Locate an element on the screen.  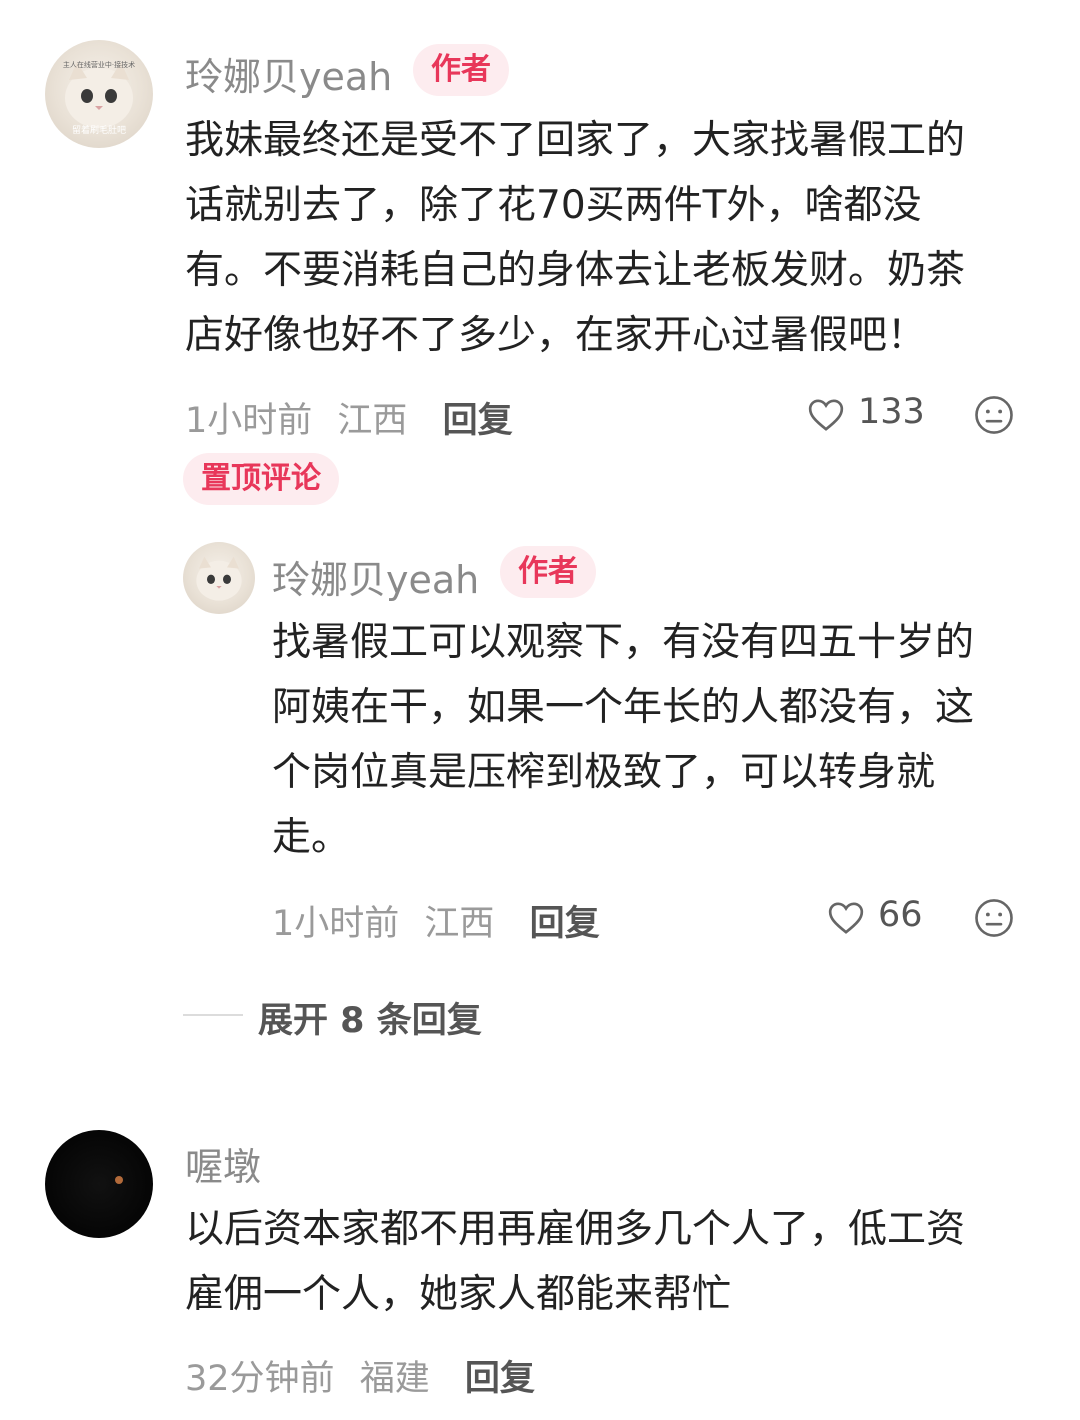
reply-line: 走。 is located at coordinates (311, 837).